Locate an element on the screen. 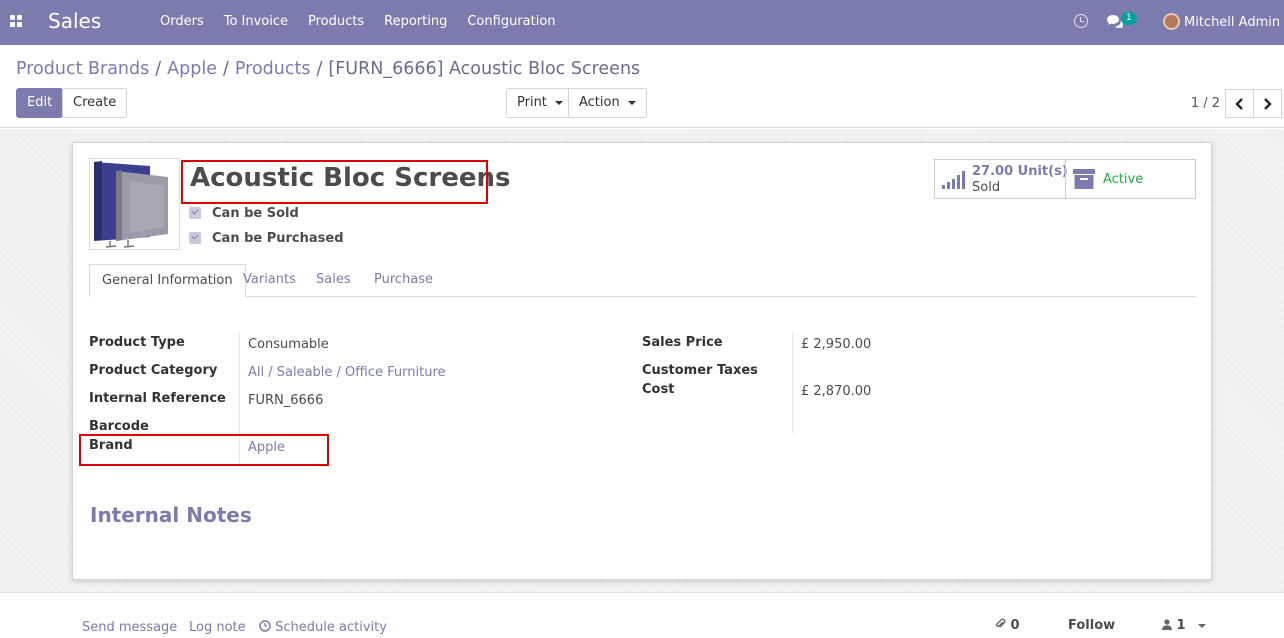  schedule-activity-label: Schedule activity is located at coordinates (331, 627).